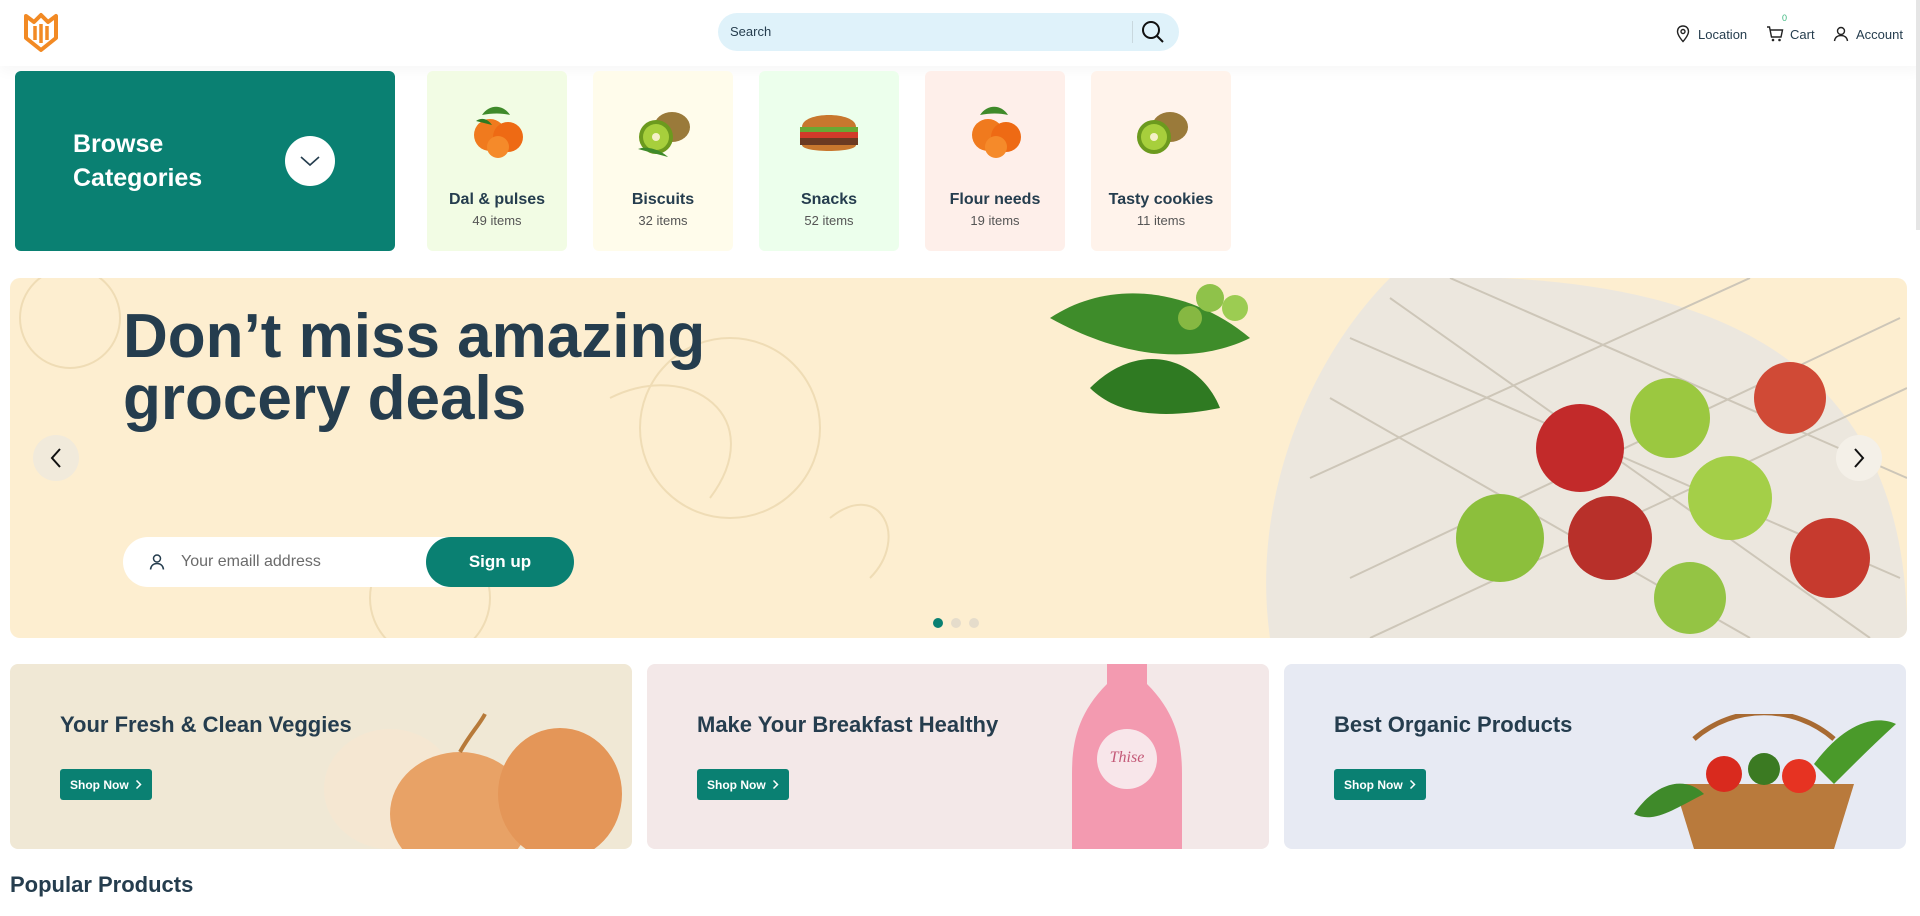  Describe the element at coordinates (206, 724) in the screenshot. I see `banner-title: Your Fresh & Clean Veggies` at that location.